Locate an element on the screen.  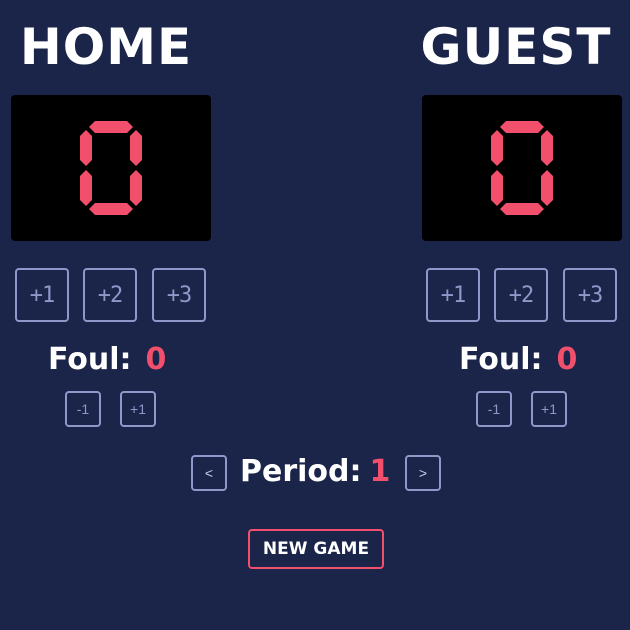
home-add-1-button: +1 is located at coordinates (42, 295).